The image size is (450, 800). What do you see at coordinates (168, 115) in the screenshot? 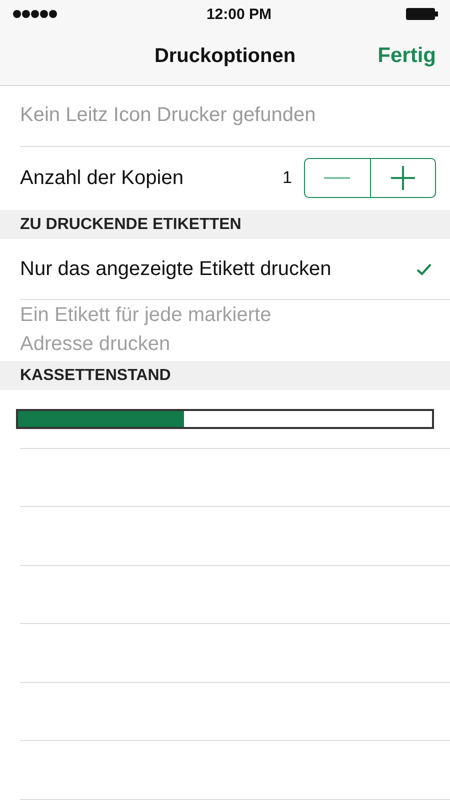
I see `printer-status: Kein Leitz Icon Drucker gefunden` at bounding box center [168, 115].